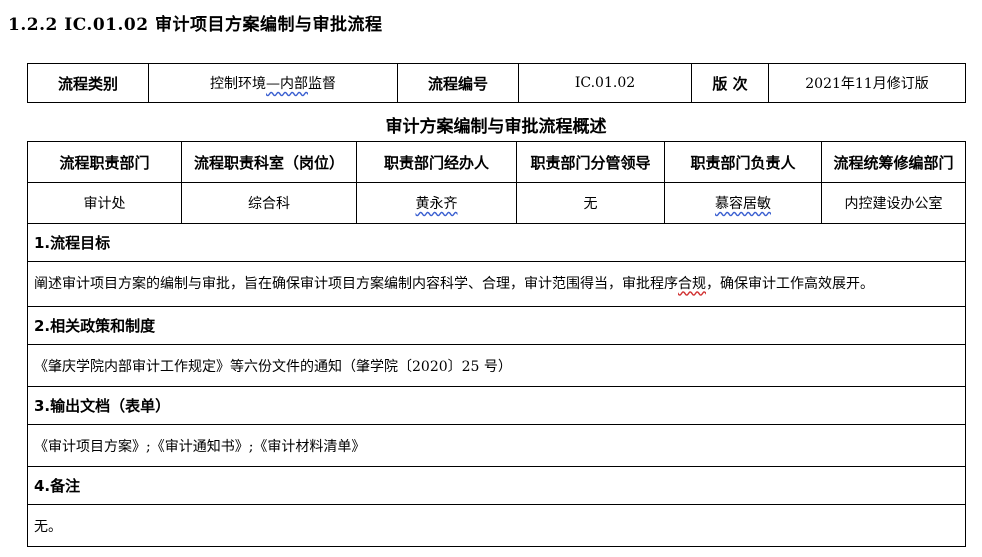  I want to click on category-value-part: 控制环境, so click(238, 84).